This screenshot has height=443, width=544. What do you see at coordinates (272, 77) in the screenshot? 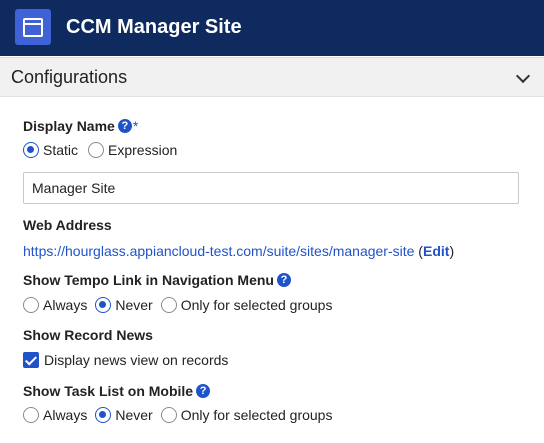
I see `configurations-section-header: Configurations` at bounding box center [272, 77].